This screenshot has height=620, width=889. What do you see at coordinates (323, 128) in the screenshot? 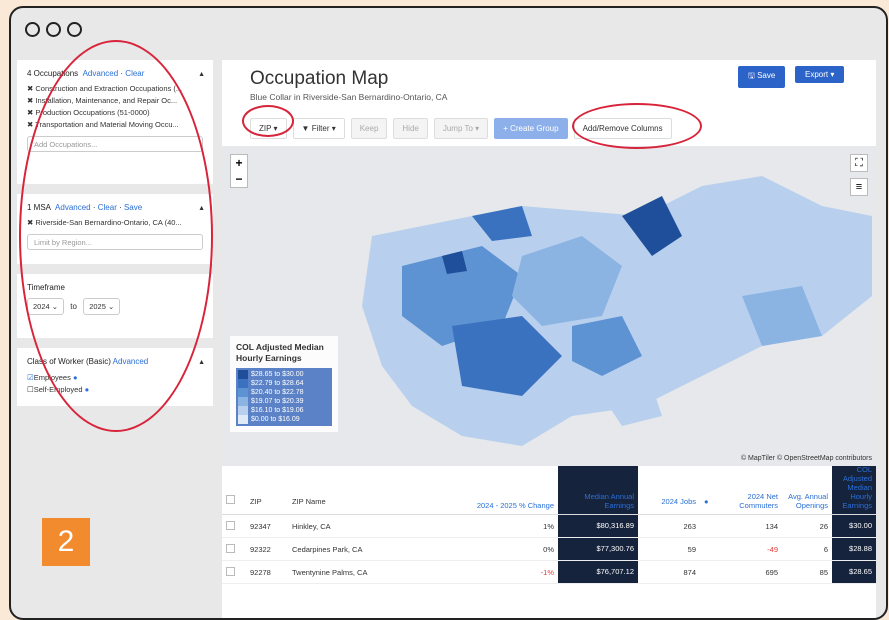
I see `filter-label: Filter ▾` at bounding box center [323, 128].